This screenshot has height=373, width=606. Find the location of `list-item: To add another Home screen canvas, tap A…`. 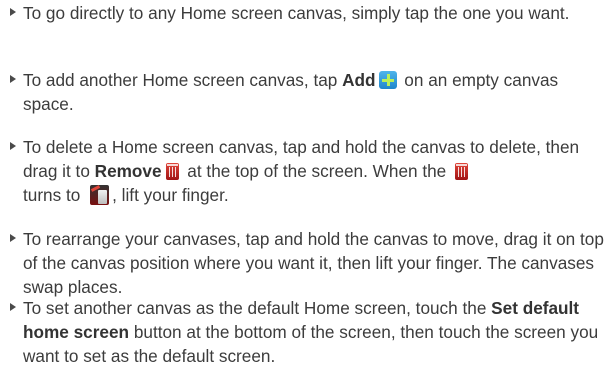

list-item: To add another Home screen canvas, tap A… is located at coordinates (303, 92).